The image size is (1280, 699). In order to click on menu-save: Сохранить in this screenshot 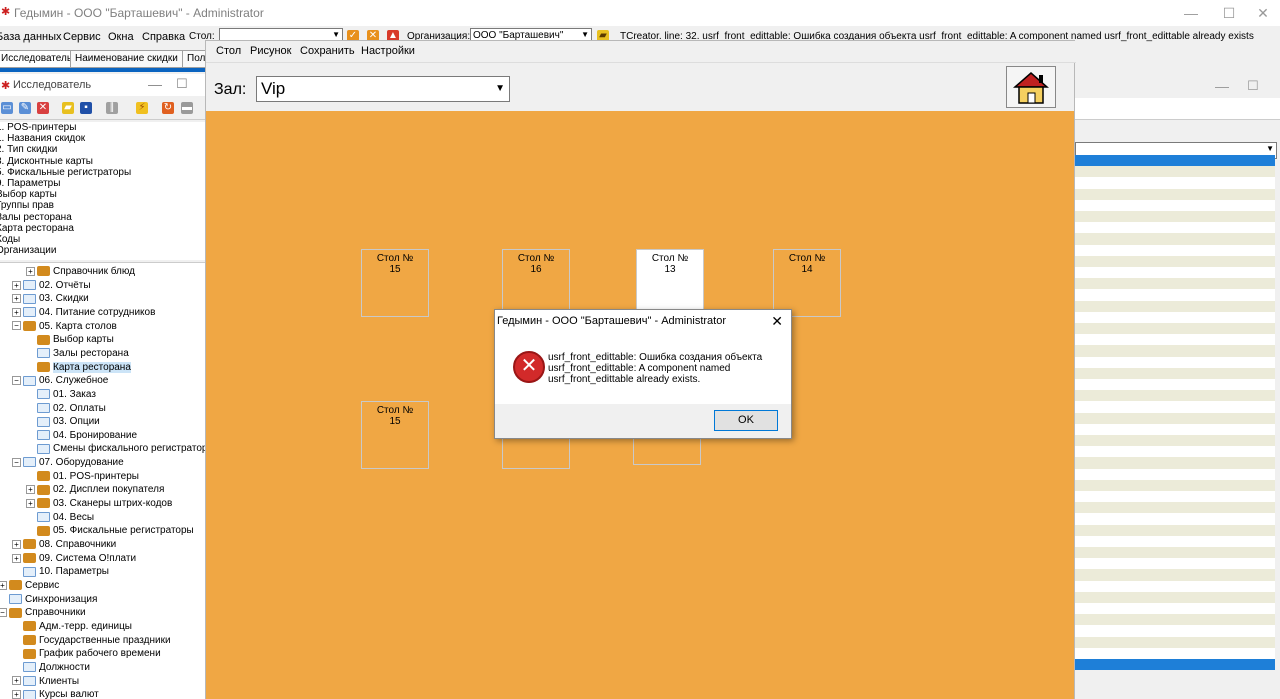, I will do `click(327, 51)`.